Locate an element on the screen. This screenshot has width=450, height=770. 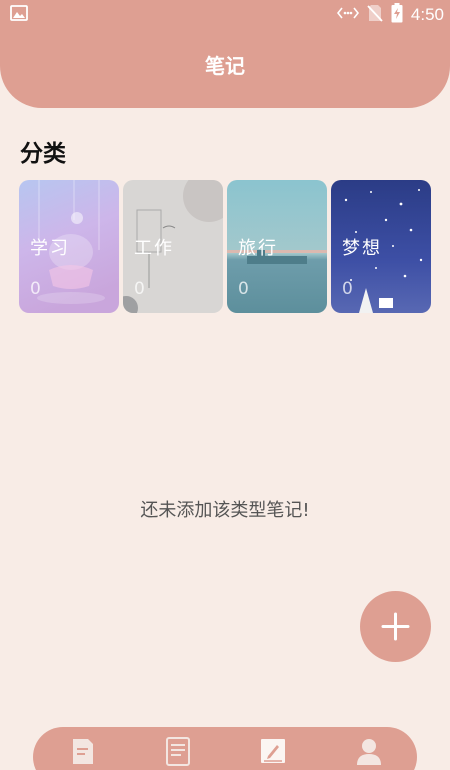
category-label: 工作 is located at coordinates (154, 248).